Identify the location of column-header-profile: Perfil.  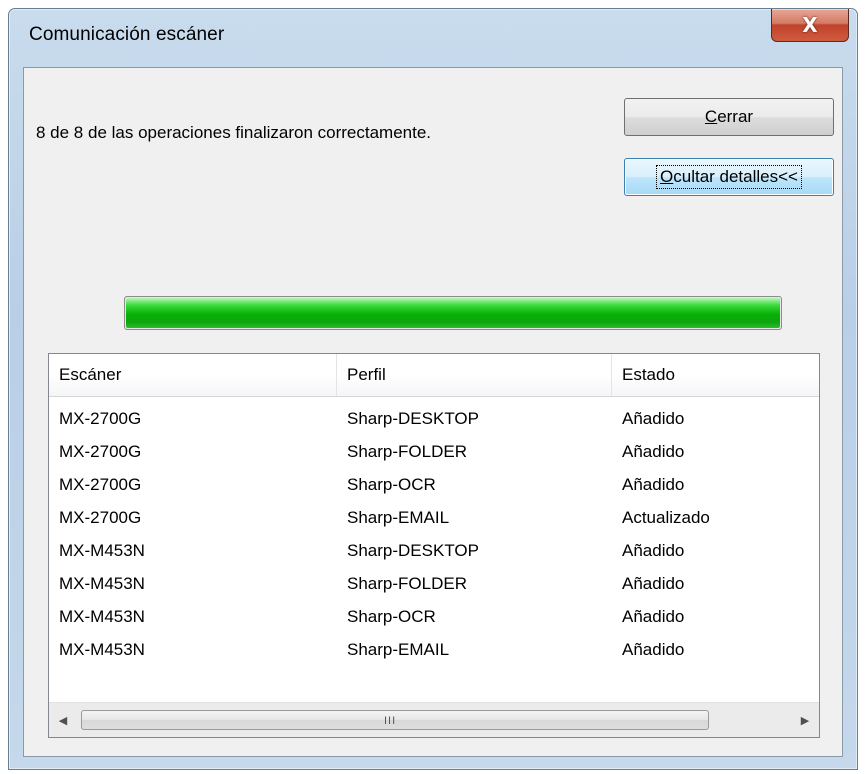
(474, 375).